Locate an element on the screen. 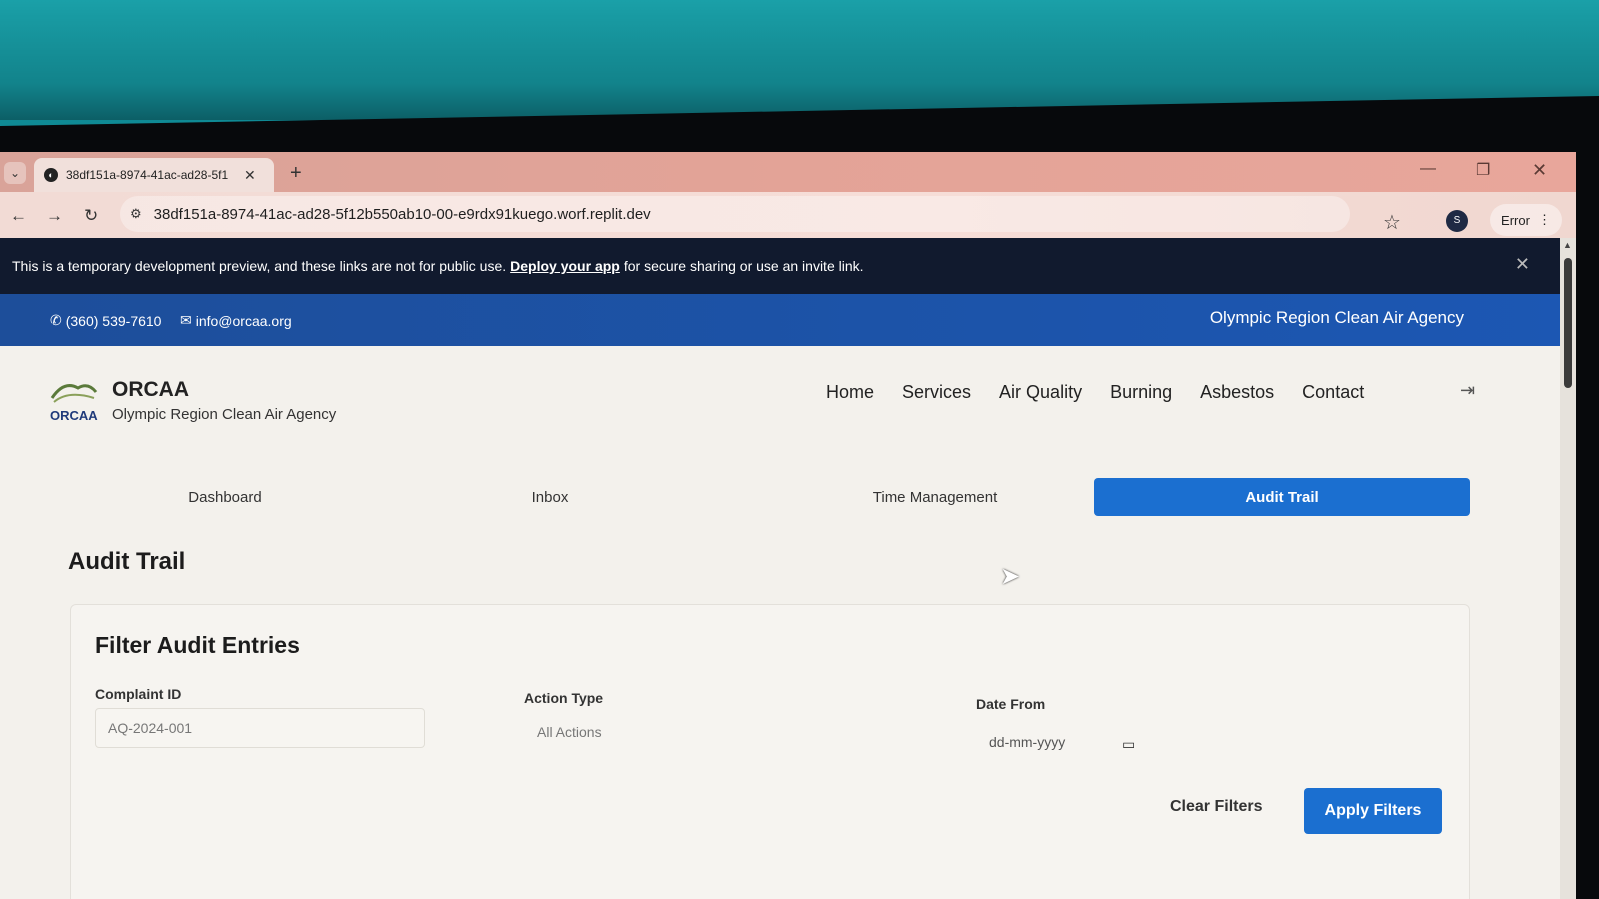 The image size is (1599, 899). apply-filters-button: Apply Filters is located at coordinates (1373, 811).